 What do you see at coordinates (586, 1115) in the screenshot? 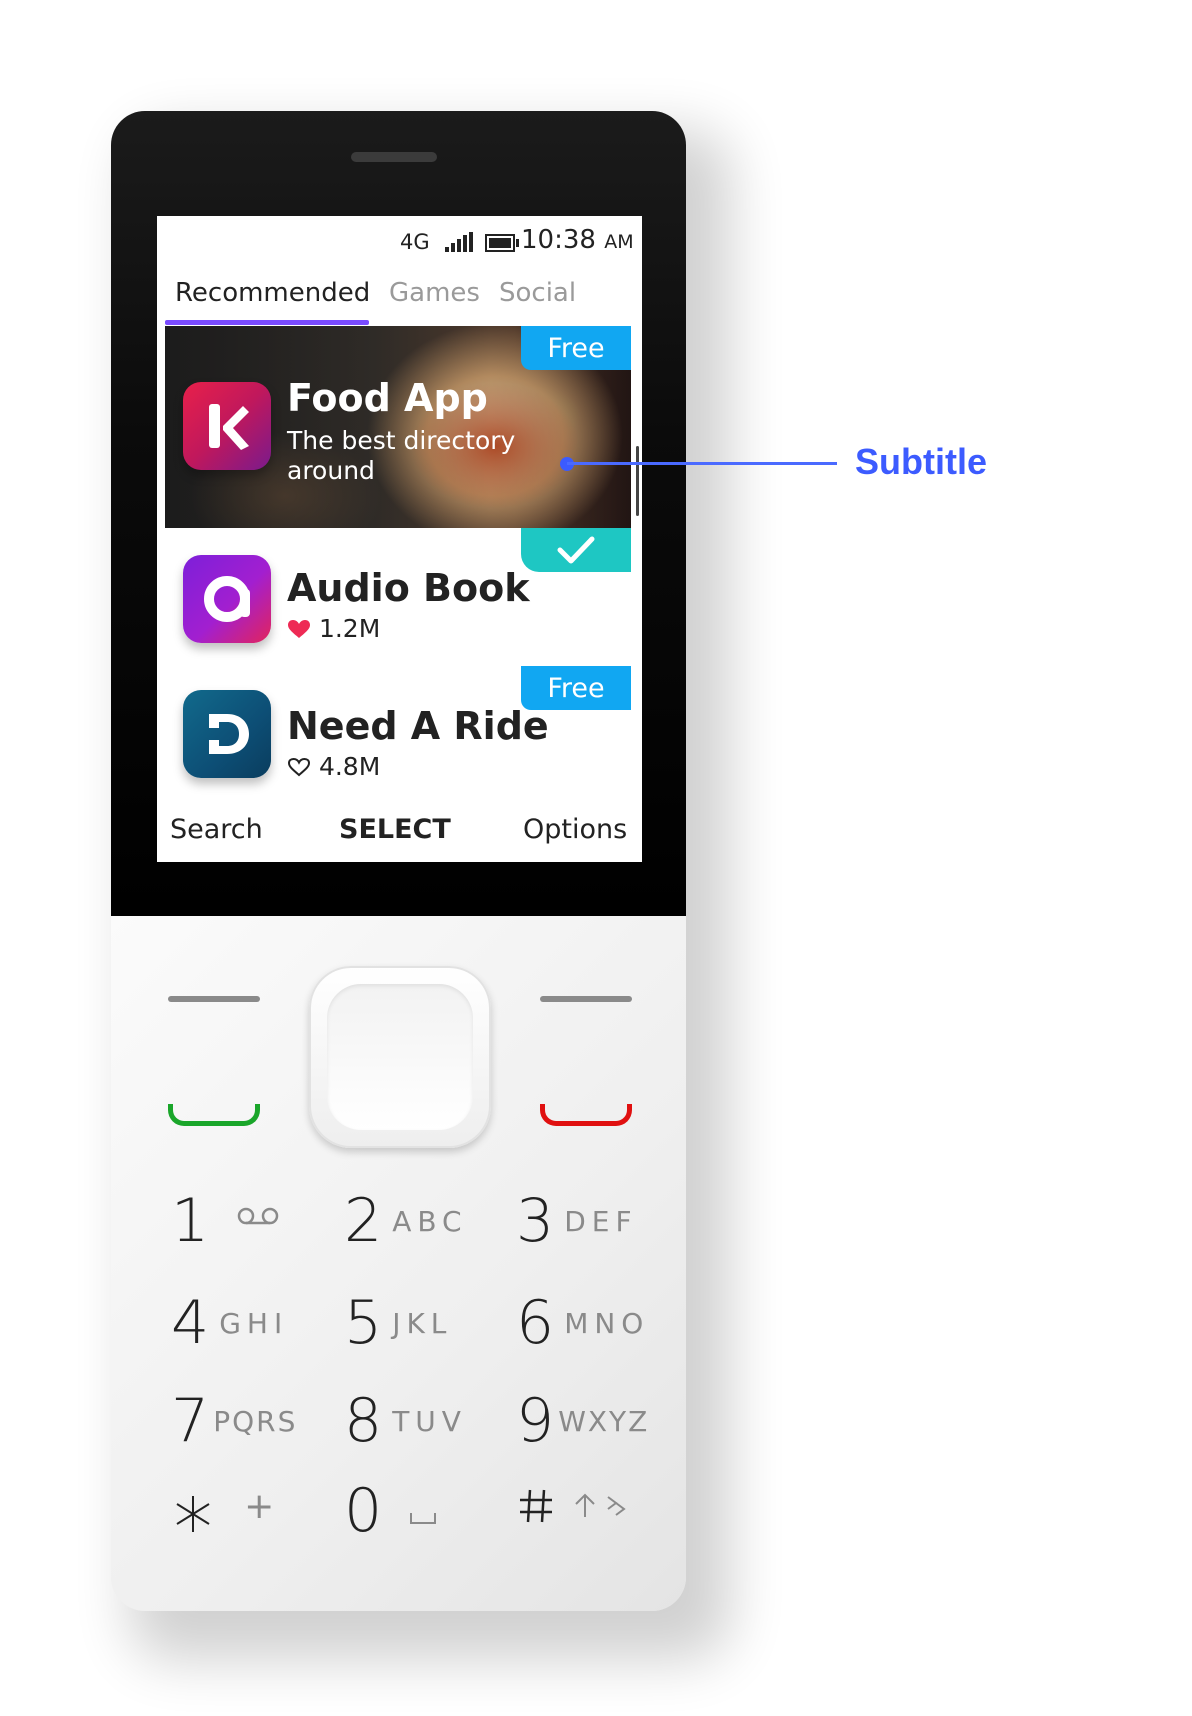
I see `end-call-button` at bounding box center [586, 1115].